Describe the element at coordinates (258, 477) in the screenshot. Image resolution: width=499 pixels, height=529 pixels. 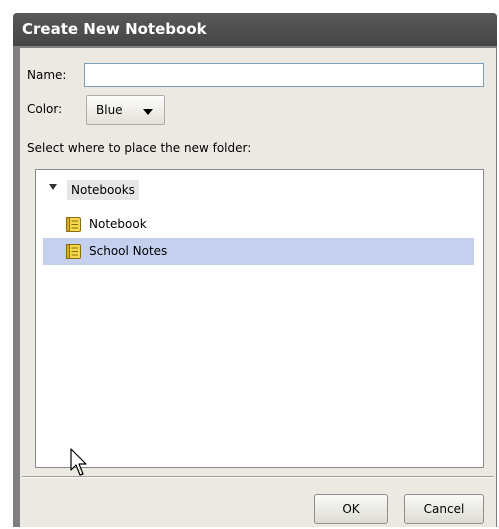
I see `button-separator` at that location.